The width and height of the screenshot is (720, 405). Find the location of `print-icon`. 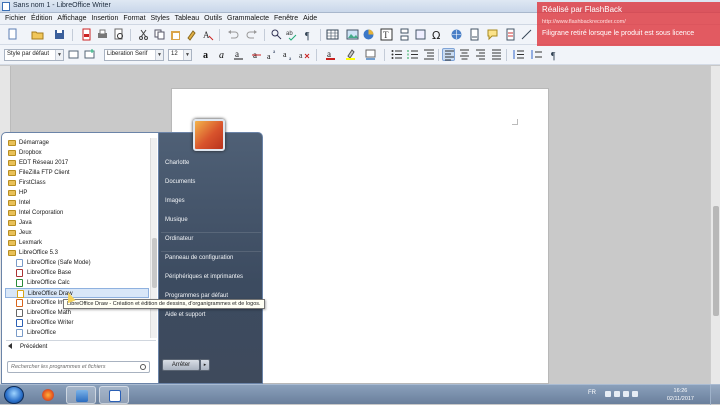

print-icon is located at coordinates (102, 34).